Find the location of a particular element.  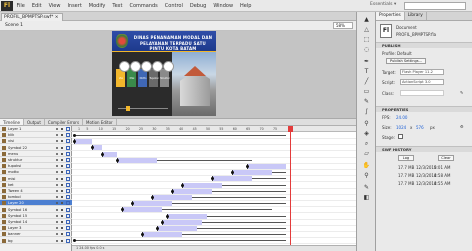

search-input is located at coordinates (435, 6).